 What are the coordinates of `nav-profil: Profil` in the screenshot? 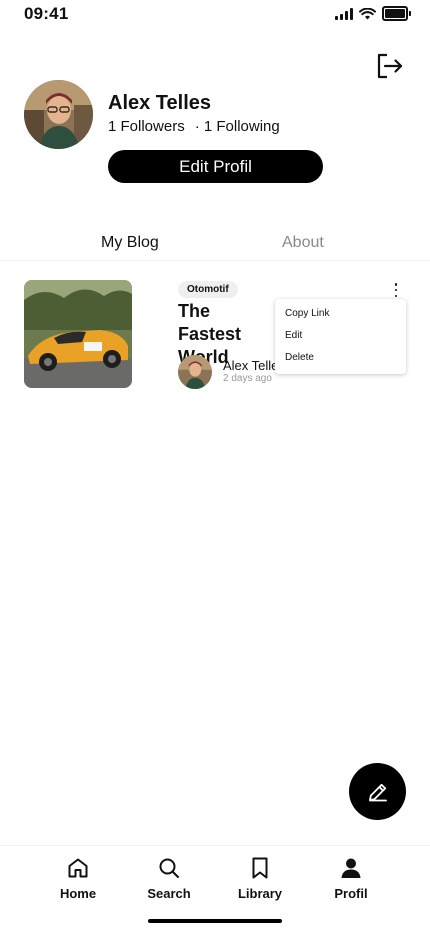 It's located at (351, 878).